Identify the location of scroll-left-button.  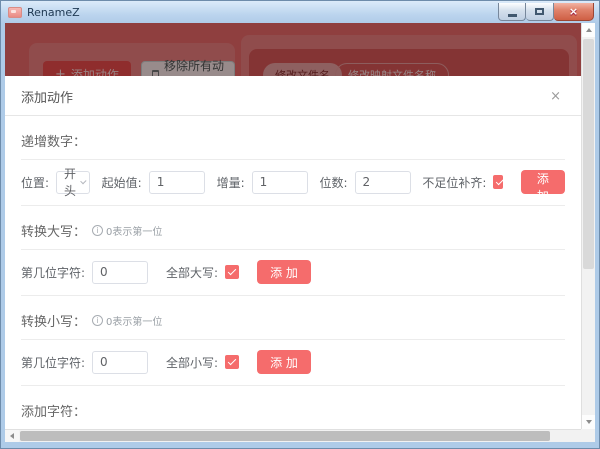
(12, 436).